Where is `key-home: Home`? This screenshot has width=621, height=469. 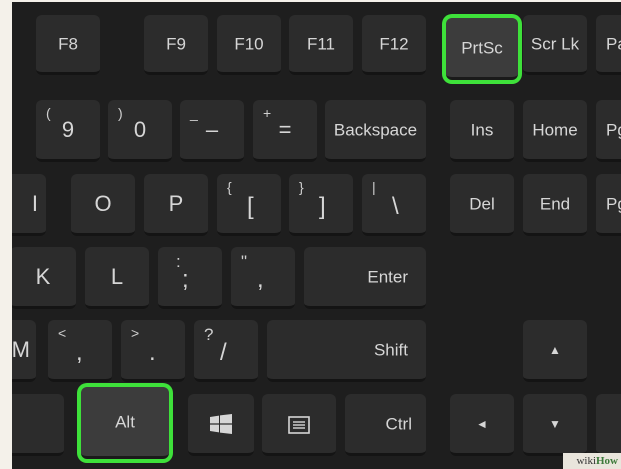 key-home: Home is located at coordinates (555, 131).